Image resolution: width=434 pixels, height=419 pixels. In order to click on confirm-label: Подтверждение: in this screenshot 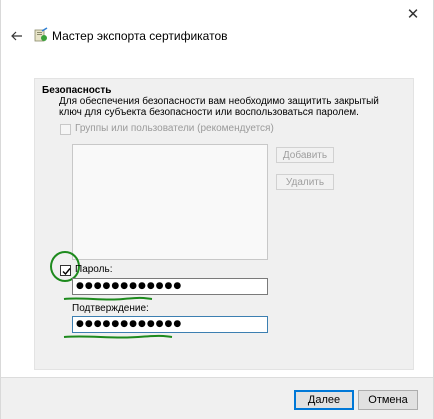, I will do `click(110, 308)`.